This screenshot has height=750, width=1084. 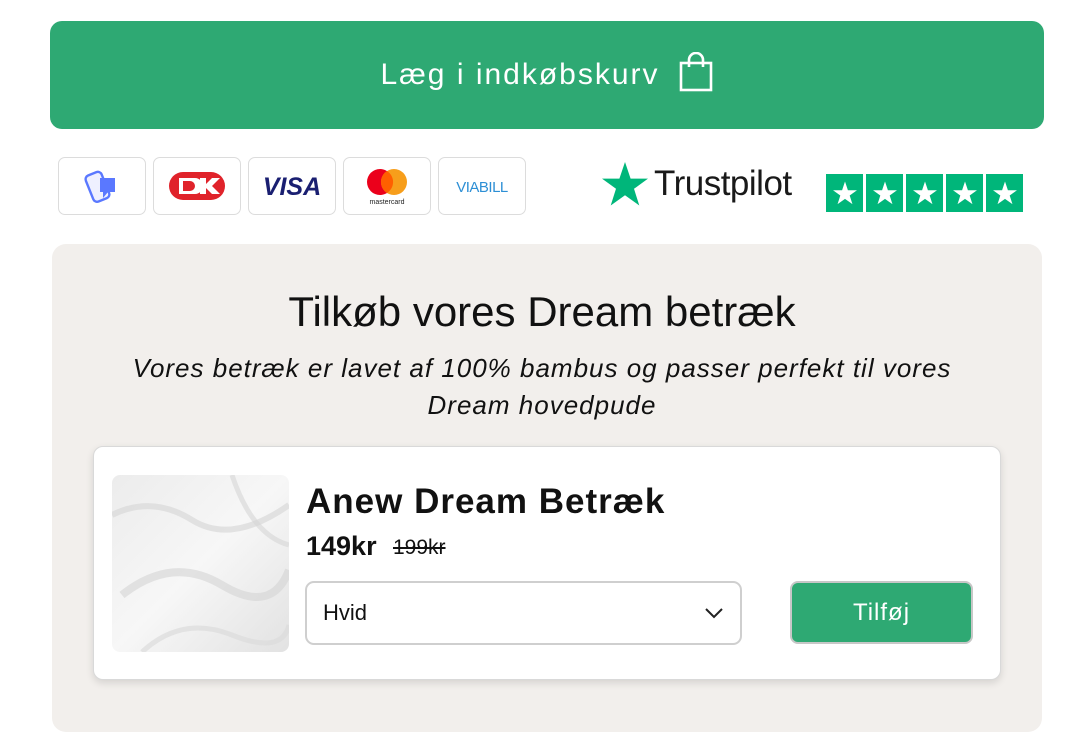 What do you see at coordinates (723, 183) in the screenshot?
I see `trustpilot-label: Trustpilot` at bounding box center [723, 183].